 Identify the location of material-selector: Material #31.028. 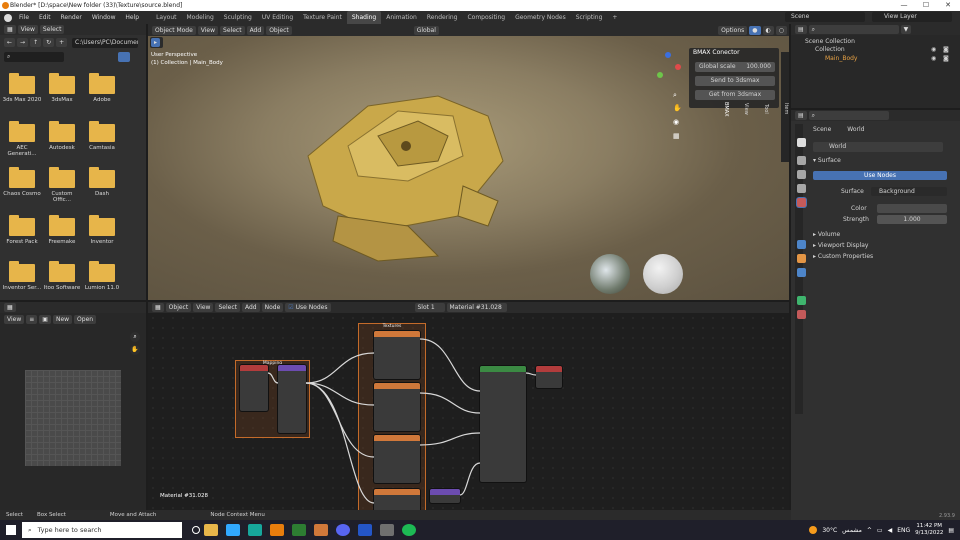
(476, 307).